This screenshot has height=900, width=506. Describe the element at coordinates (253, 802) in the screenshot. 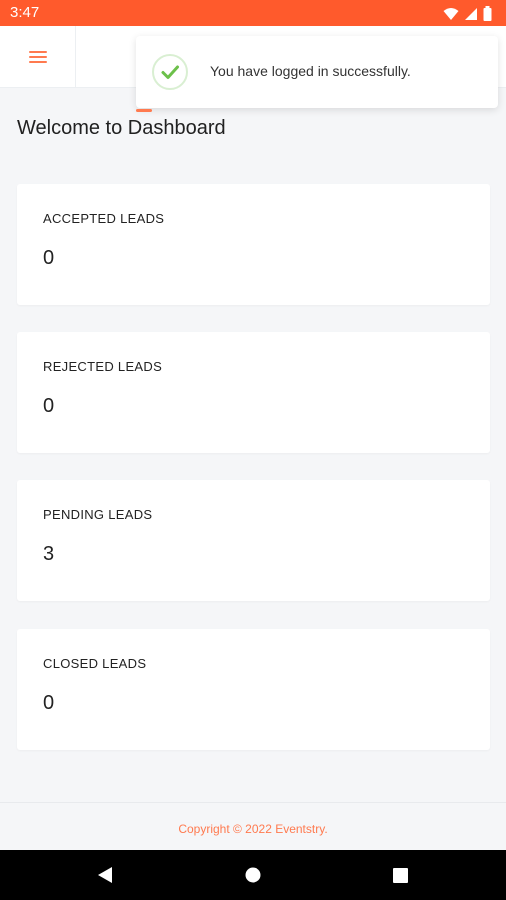

I see `footer-divider` at that location.